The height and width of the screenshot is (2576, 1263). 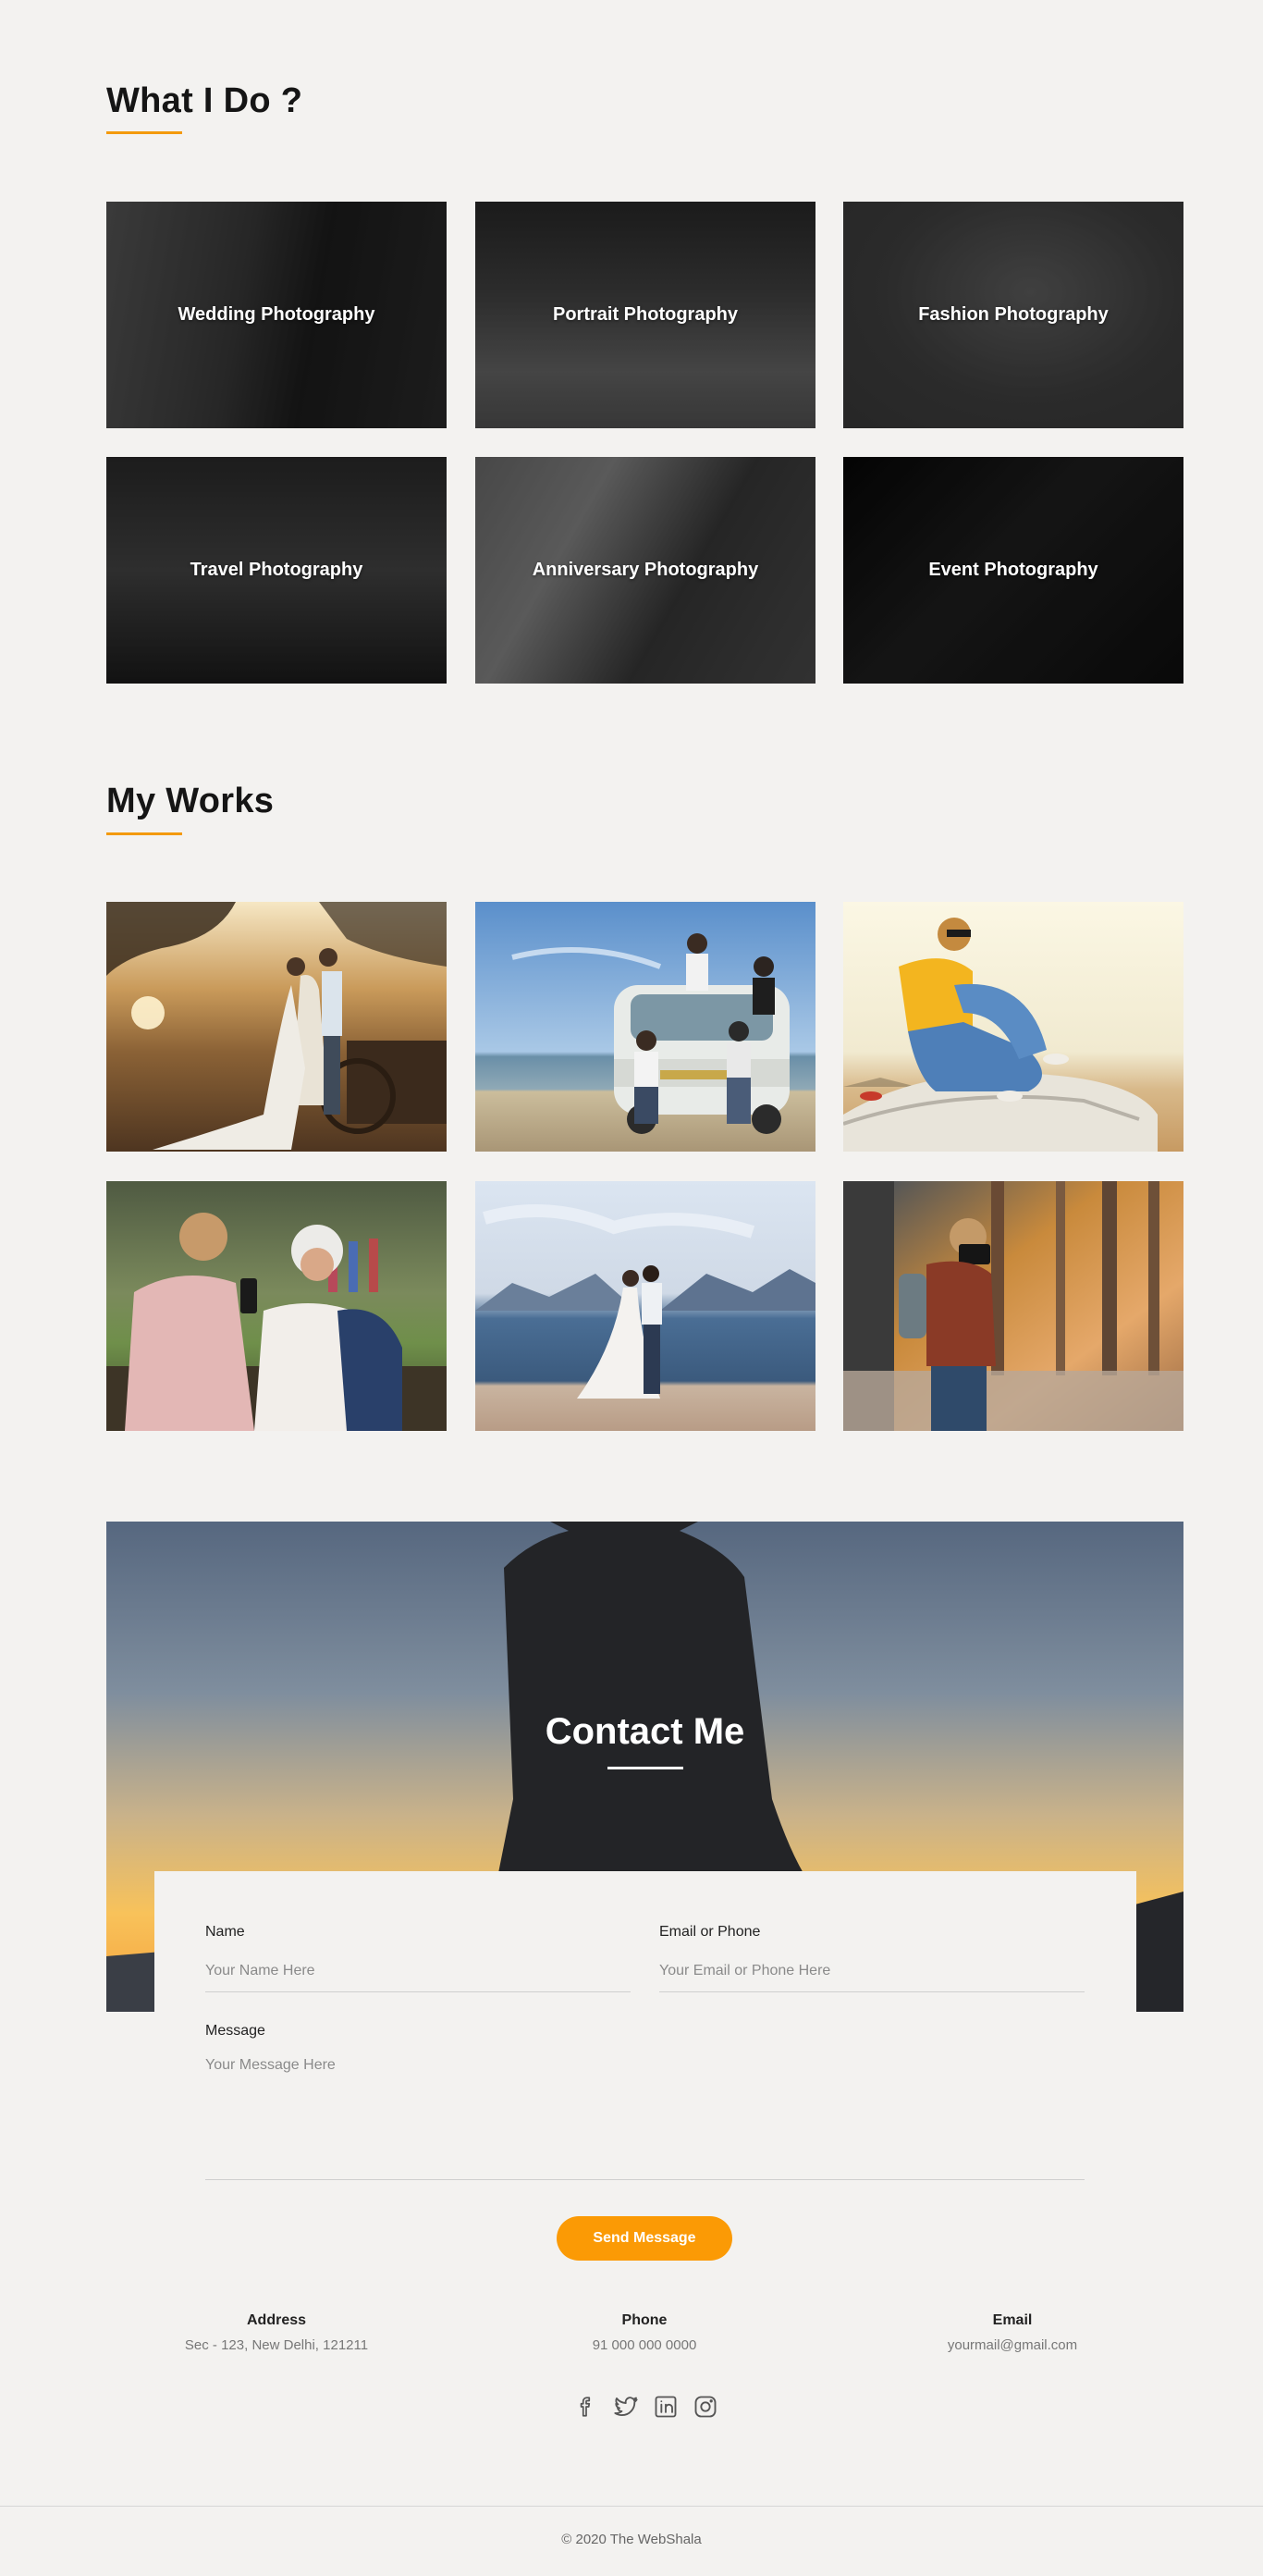 I want to click on service-card-portrait: Portrait Photography, so click(x=645, y=315).